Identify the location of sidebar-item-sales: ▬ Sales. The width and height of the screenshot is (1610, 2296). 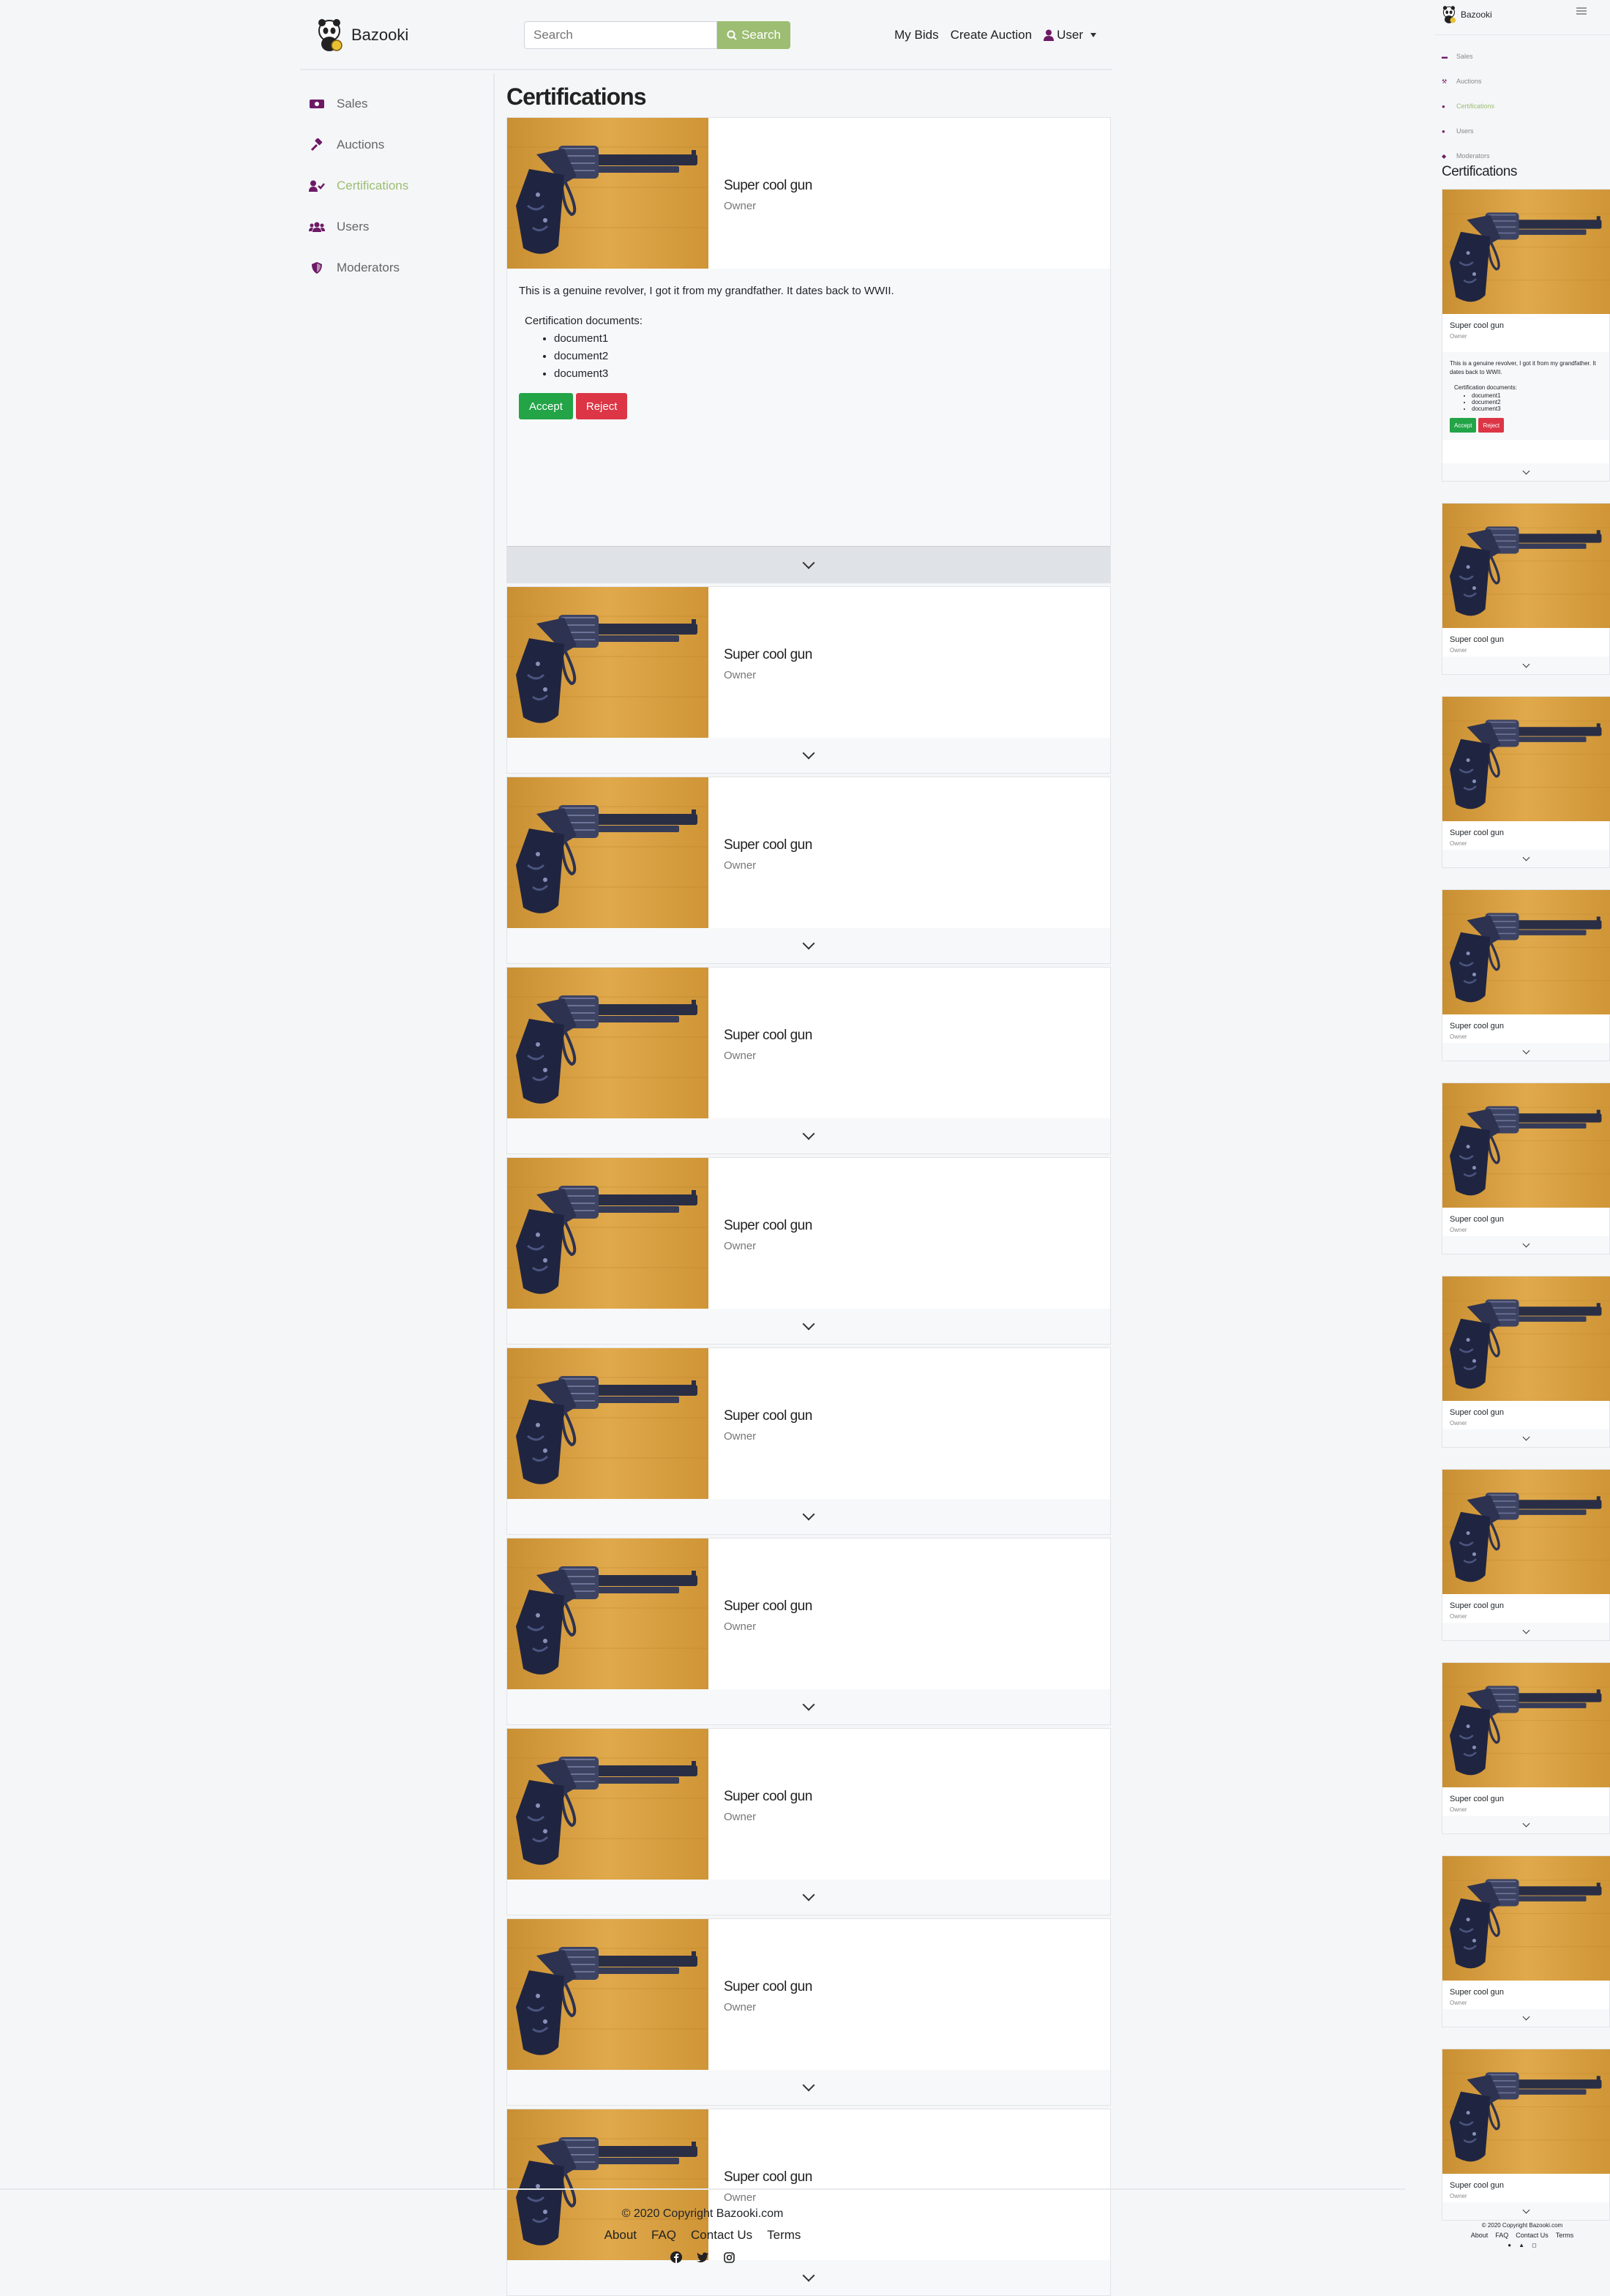
(1468, 57).